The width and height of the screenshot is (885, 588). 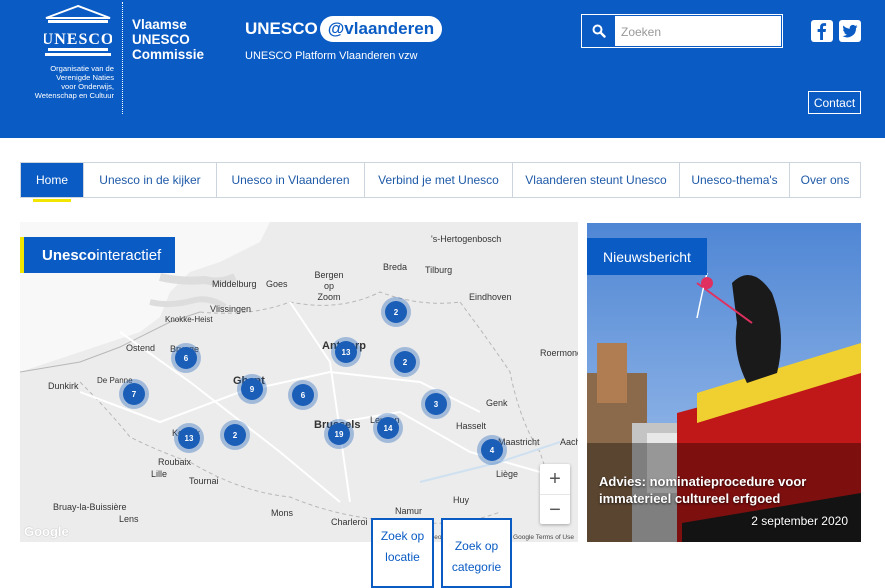 I want to click on news-date: 2 september 2020, so click(x=799, y=521).